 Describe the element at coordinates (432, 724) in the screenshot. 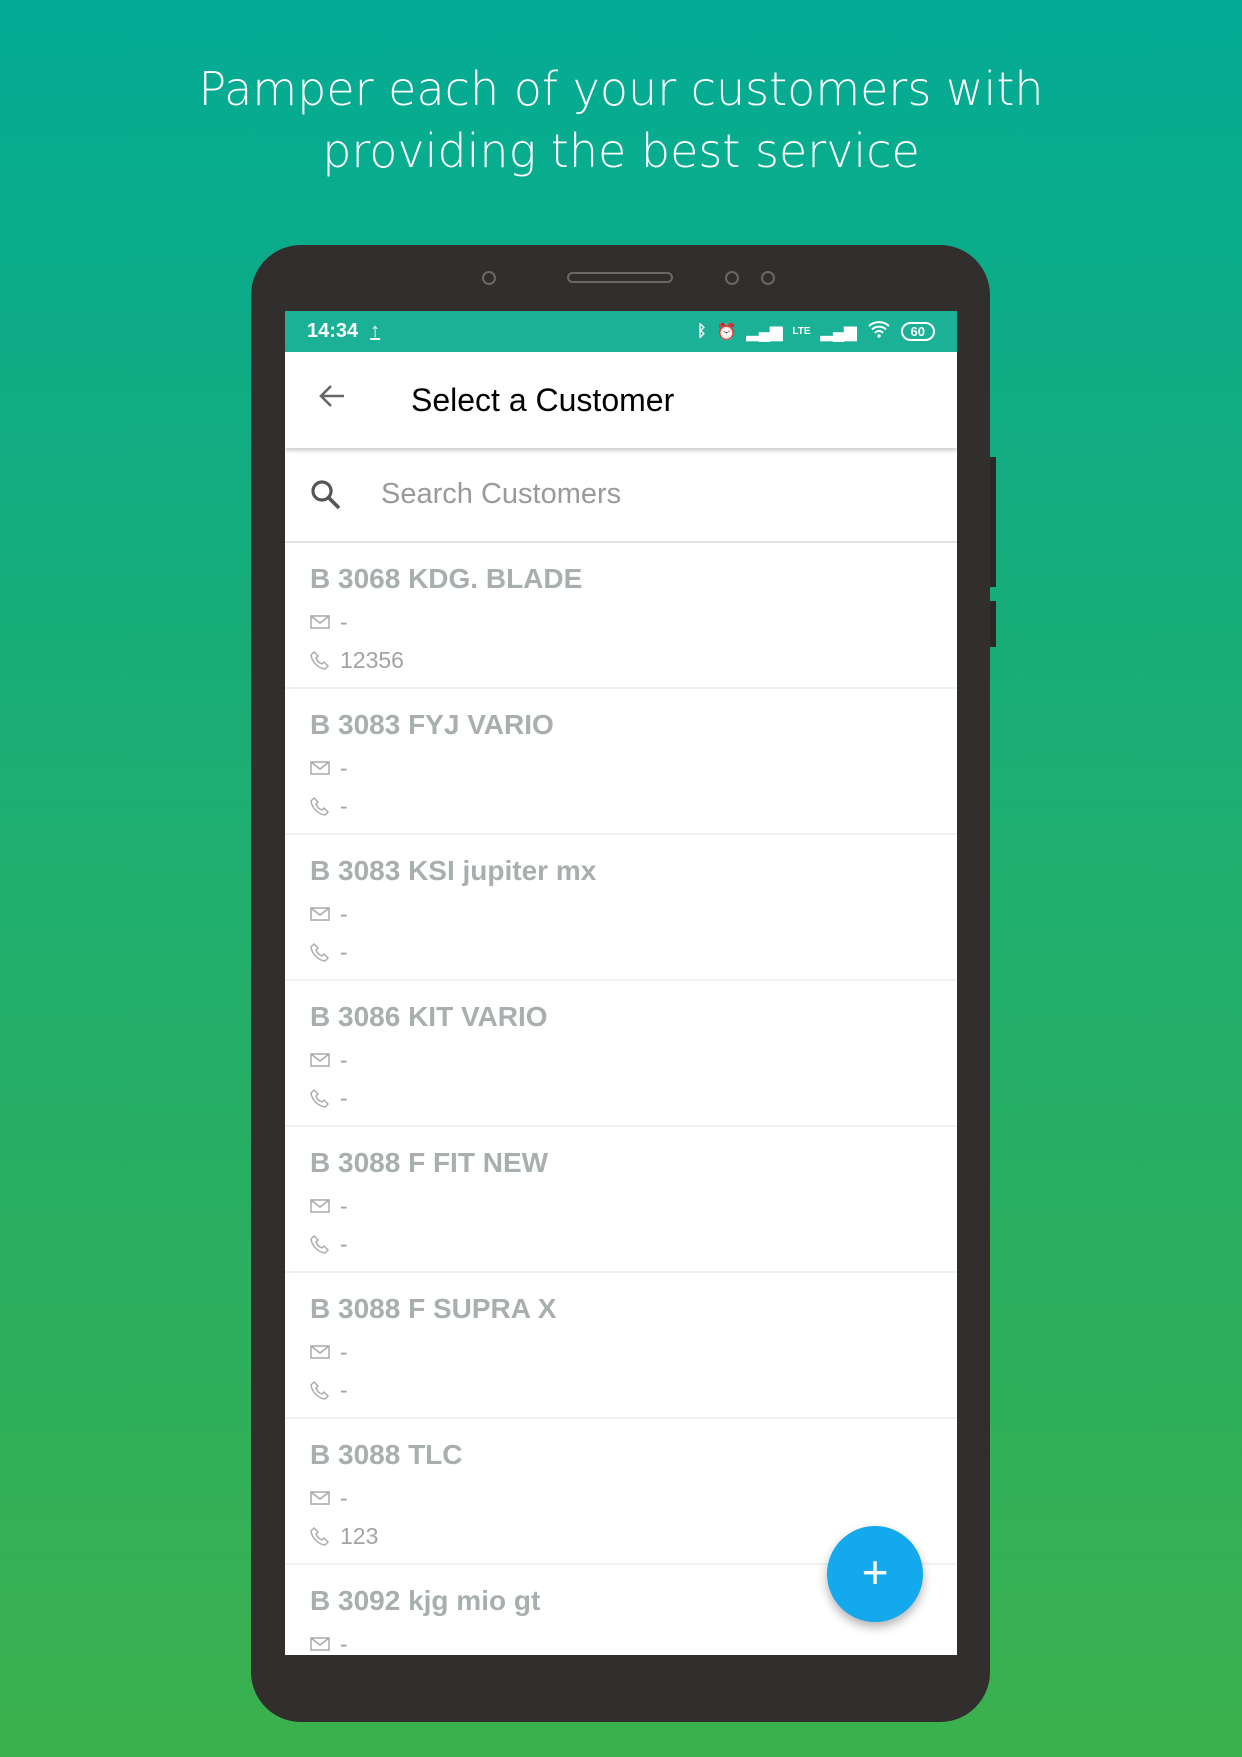

I see `customer-name: B 3083 FYJ VARIO` at that location.